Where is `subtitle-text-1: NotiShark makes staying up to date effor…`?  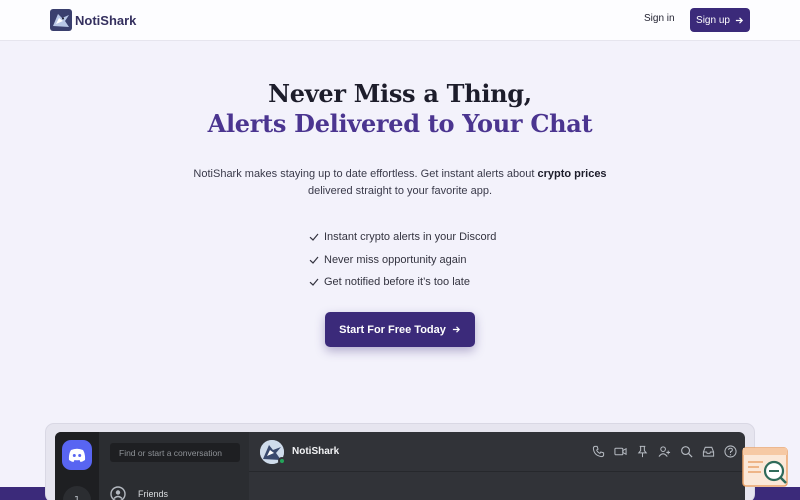 subtitle-text-1: NotiShark makes staying up to date effor… is located at coordinates (365, 174).